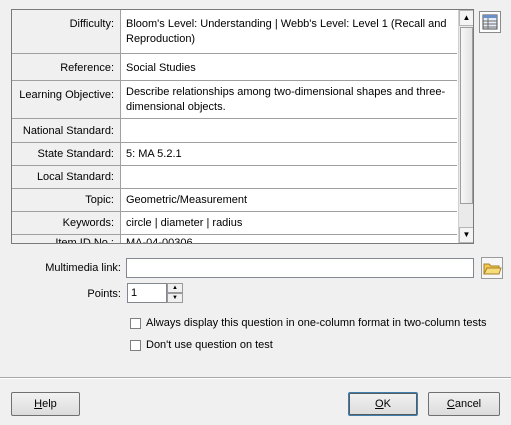 The height and width of the screenshot is (425, 511). I want to click on grid-row-label: National Standard:, so click(66, 130).